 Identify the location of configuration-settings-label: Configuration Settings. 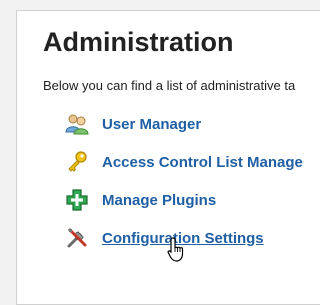
(183, 238).